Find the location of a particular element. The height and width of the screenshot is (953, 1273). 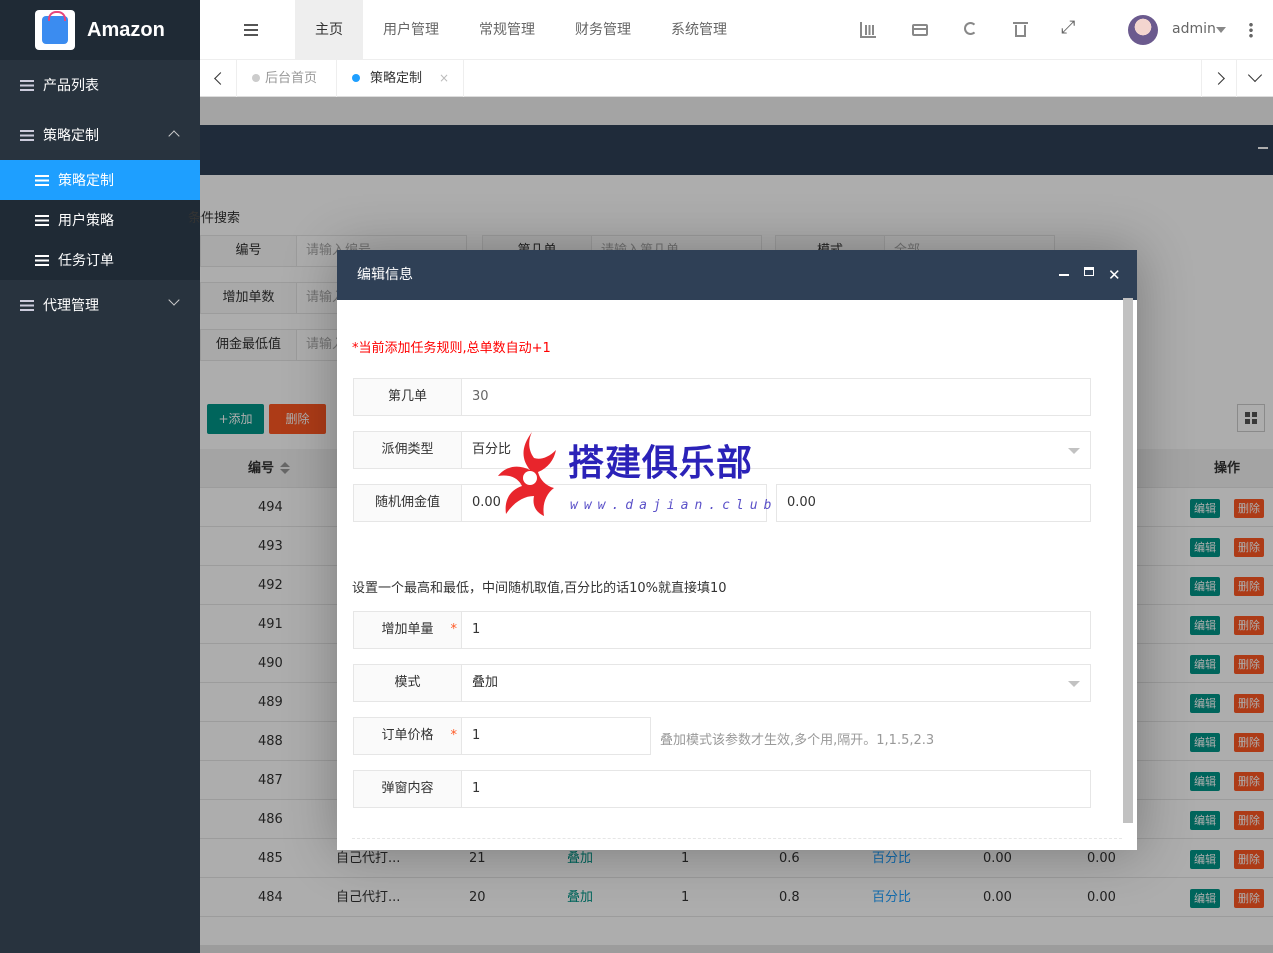

maximize-icon is located at coordinates (1089, 271).